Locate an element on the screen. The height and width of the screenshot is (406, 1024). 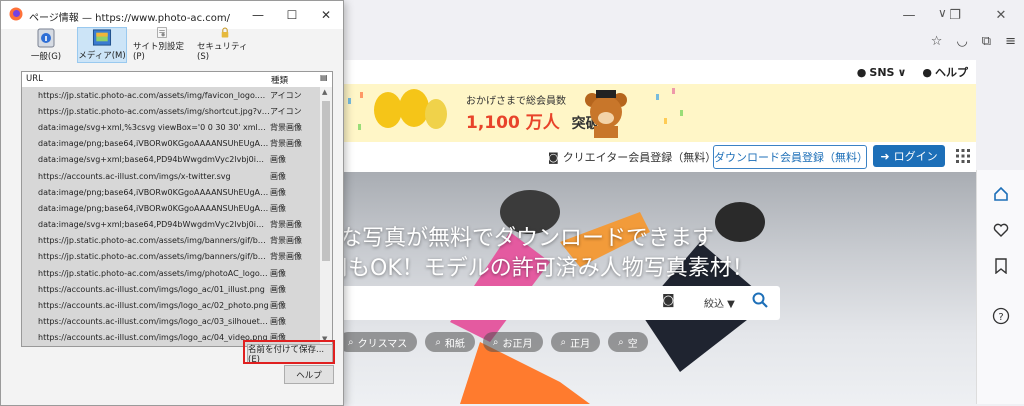
dialog-maximize-button: ☐ is located at coordinates (292, 15).